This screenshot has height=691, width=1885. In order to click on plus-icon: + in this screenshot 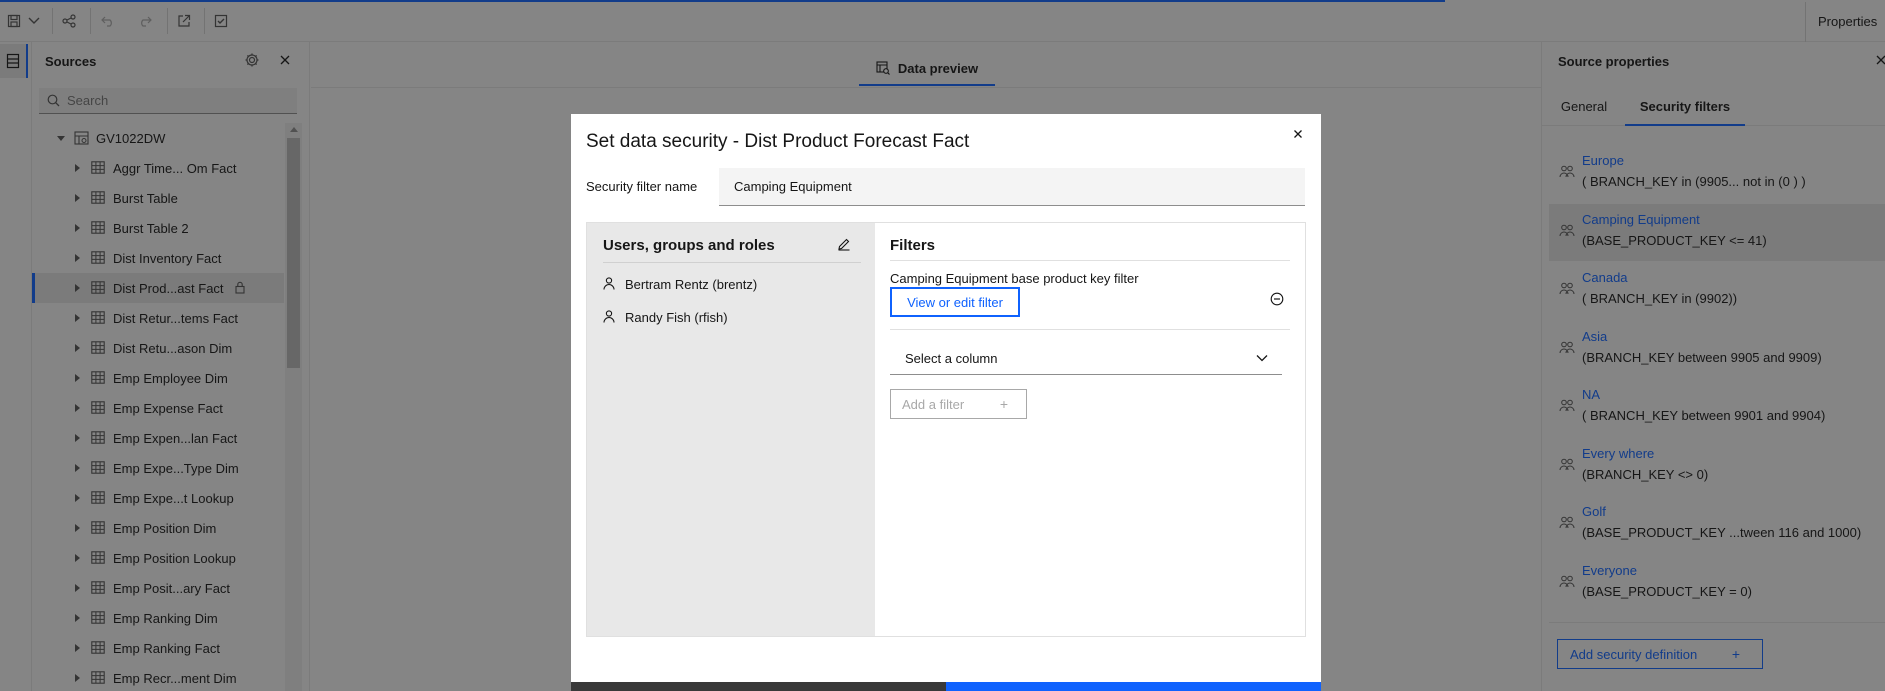, I will do `click(1003, 404)`.